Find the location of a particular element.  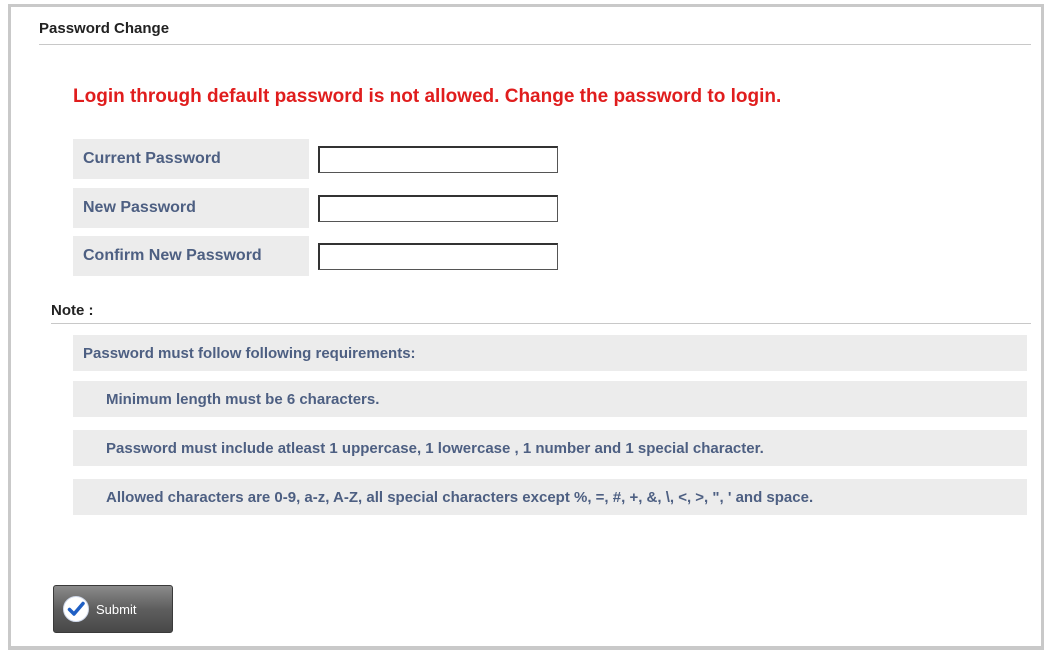

current-password-input is located at coordinates (438, 159).